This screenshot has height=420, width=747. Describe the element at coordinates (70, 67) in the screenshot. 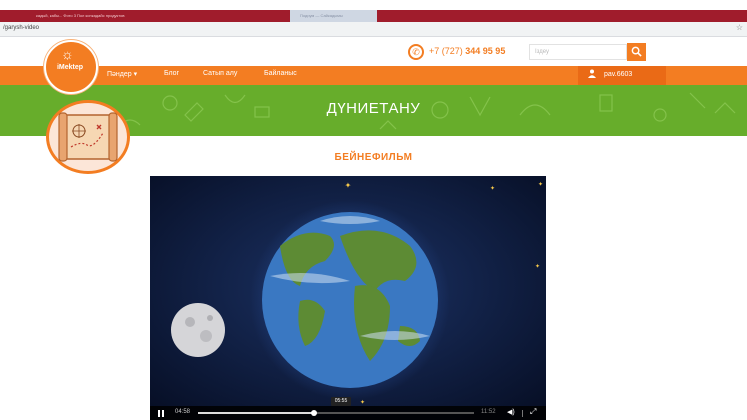

I see `logo-text: iMektep` at that location.